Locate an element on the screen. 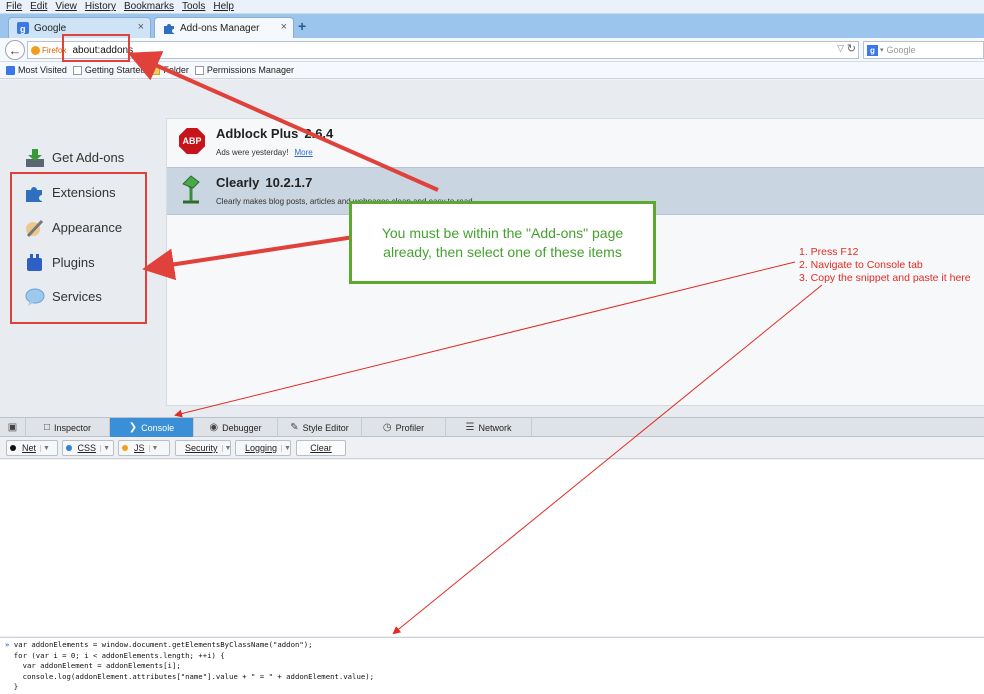 This screenshot has width=984, height=694. menu-help: Help is located at coordinates (223, 6).